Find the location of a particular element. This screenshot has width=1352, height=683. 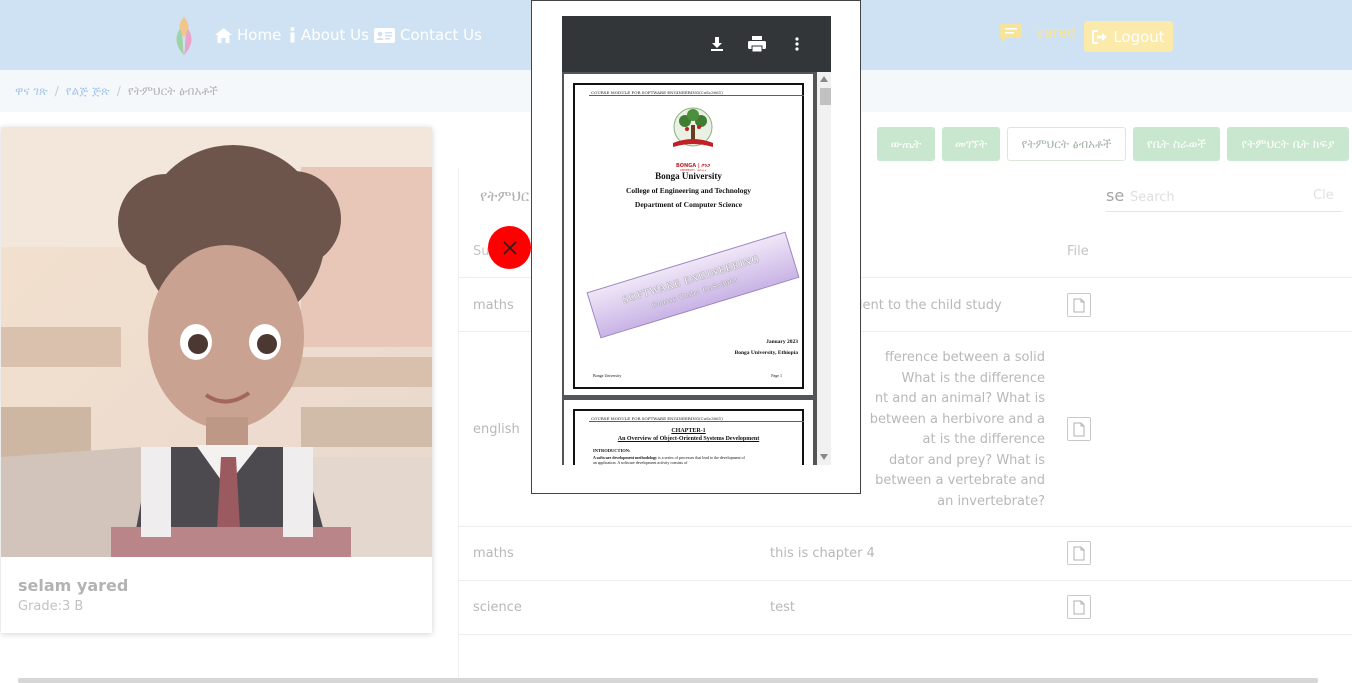

university-logo is located at coordinates (693, 134).